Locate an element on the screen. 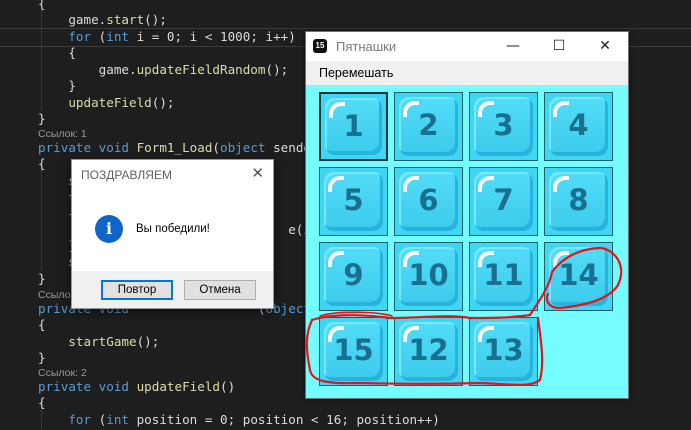 The width and height of the screenshot is (691, 430). retry-button: Повтор is located at coordinates (137, 290).